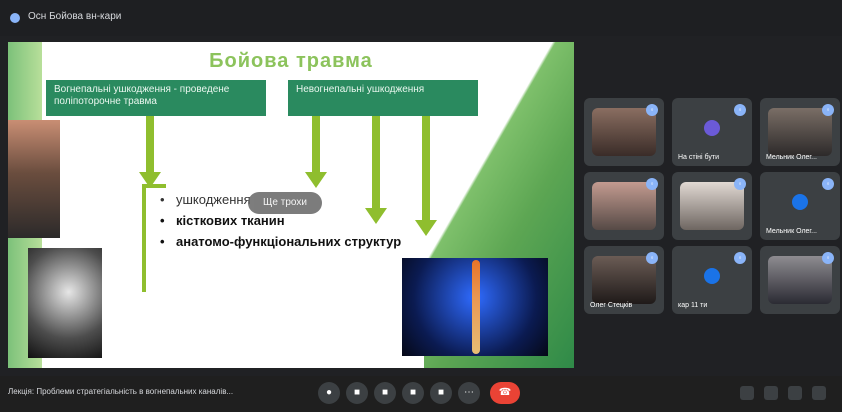  I want to click on participant-tile: ◦ кар 11 ти, so click(712, 280).